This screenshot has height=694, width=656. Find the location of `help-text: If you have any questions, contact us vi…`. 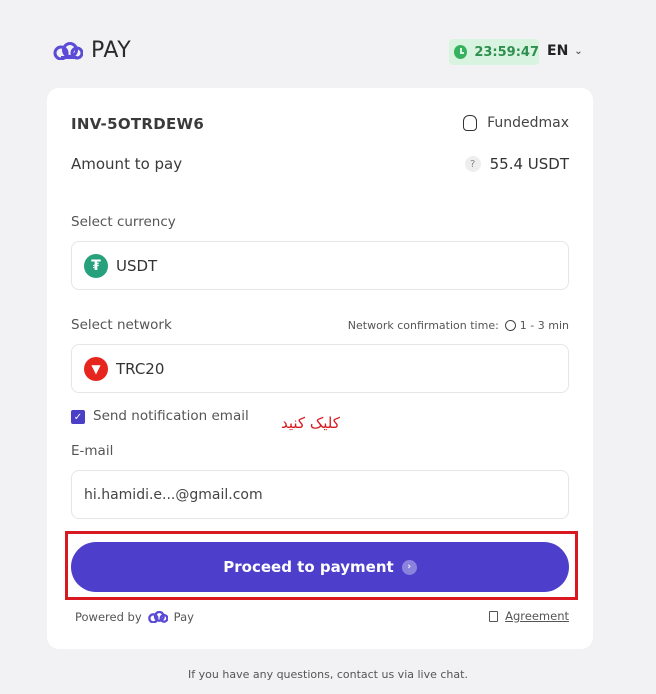

help-text: If you have any questions, contact us vi… is located at coordinates (328, 674).